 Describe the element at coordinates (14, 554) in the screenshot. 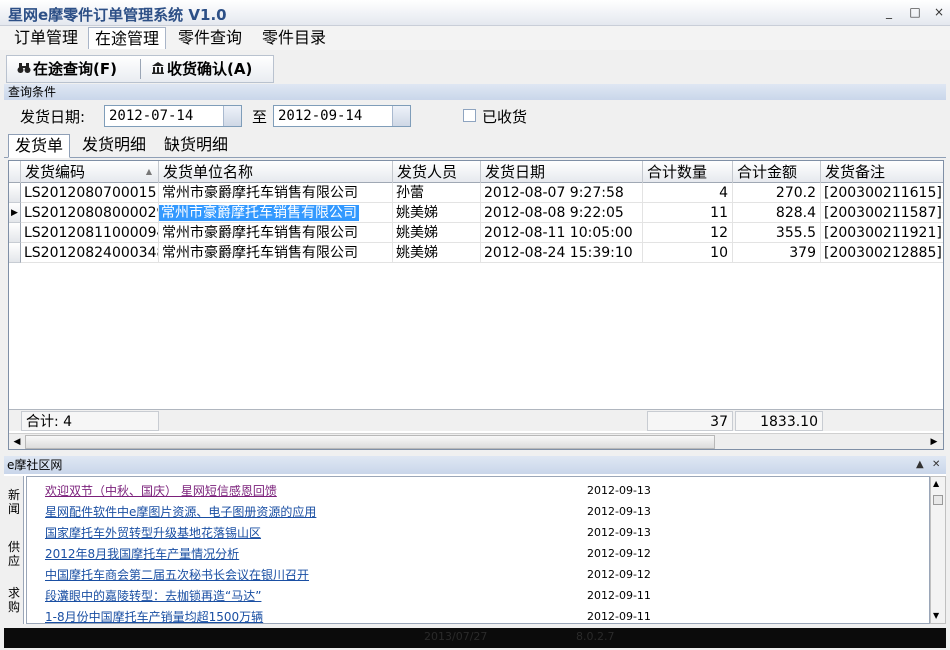

I see `tab-supply: 供应` at that location.